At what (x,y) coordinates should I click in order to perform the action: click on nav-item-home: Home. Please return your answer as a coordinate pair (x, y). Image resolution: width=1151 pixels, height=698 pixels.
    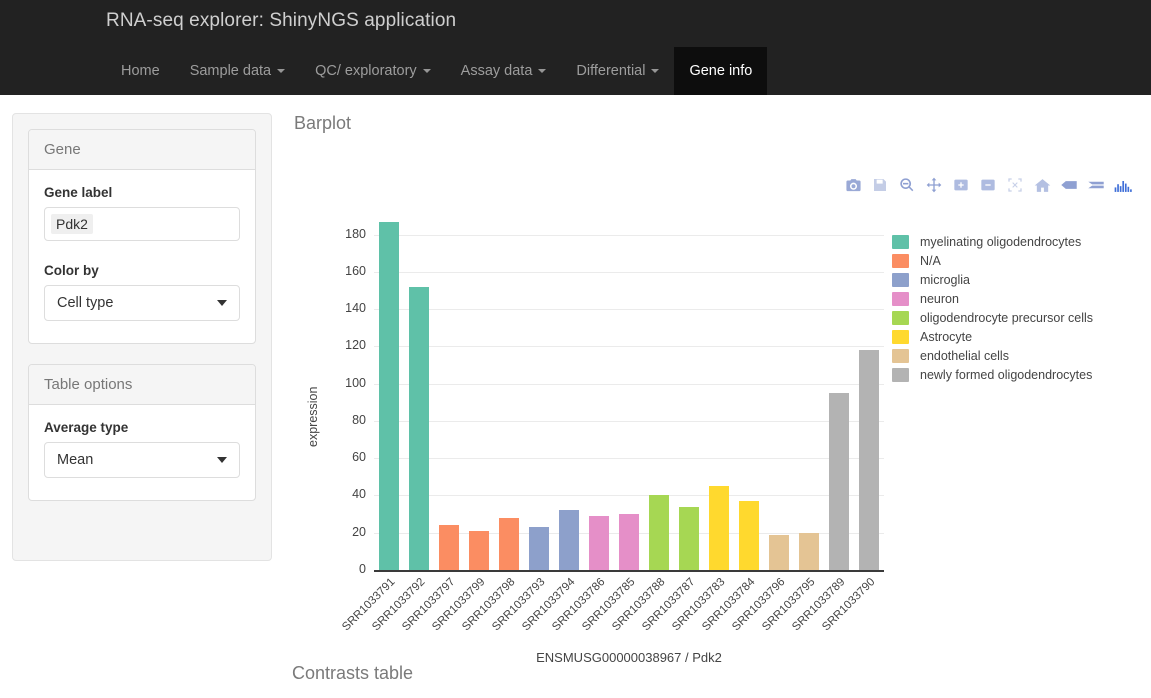
    Looking at the image, I should click on (140, 71).